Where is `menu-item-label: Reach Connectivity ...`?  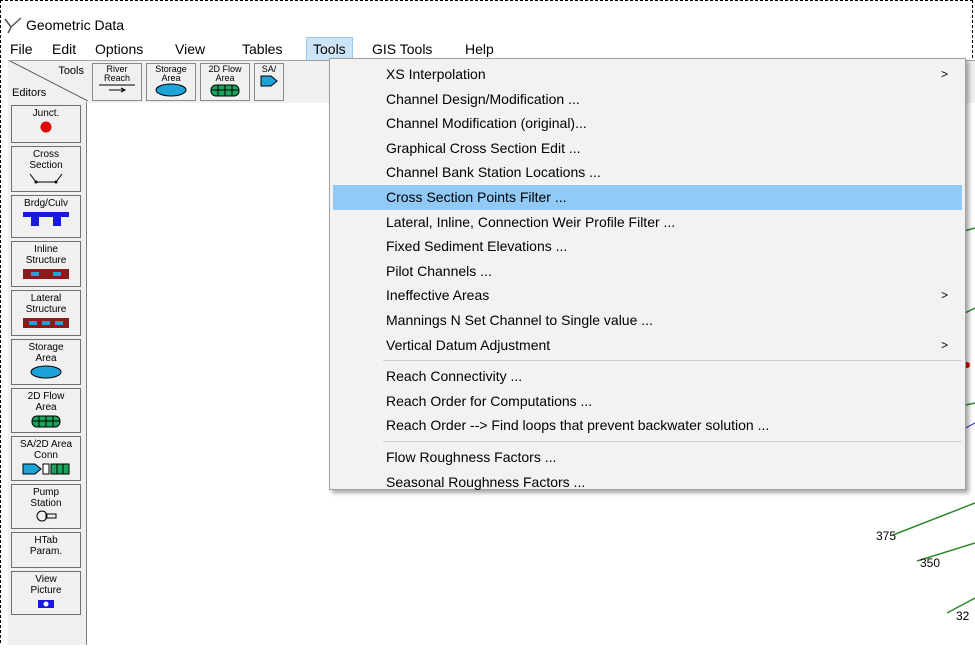
menu-item-label: Reach Connectivity ... is located at coordinates (454, 376).